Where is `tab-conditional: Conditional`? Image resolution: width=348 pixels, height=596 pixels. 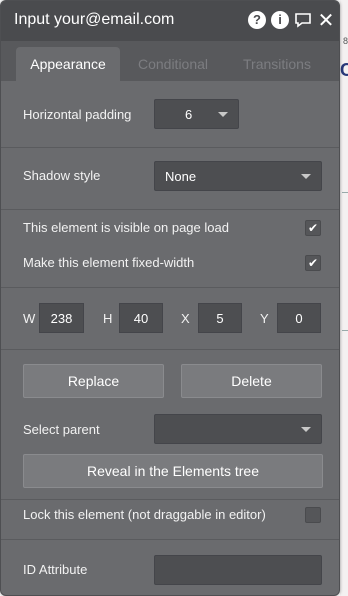
tab-conditional: Conditional is located at coordinates (173, 64).